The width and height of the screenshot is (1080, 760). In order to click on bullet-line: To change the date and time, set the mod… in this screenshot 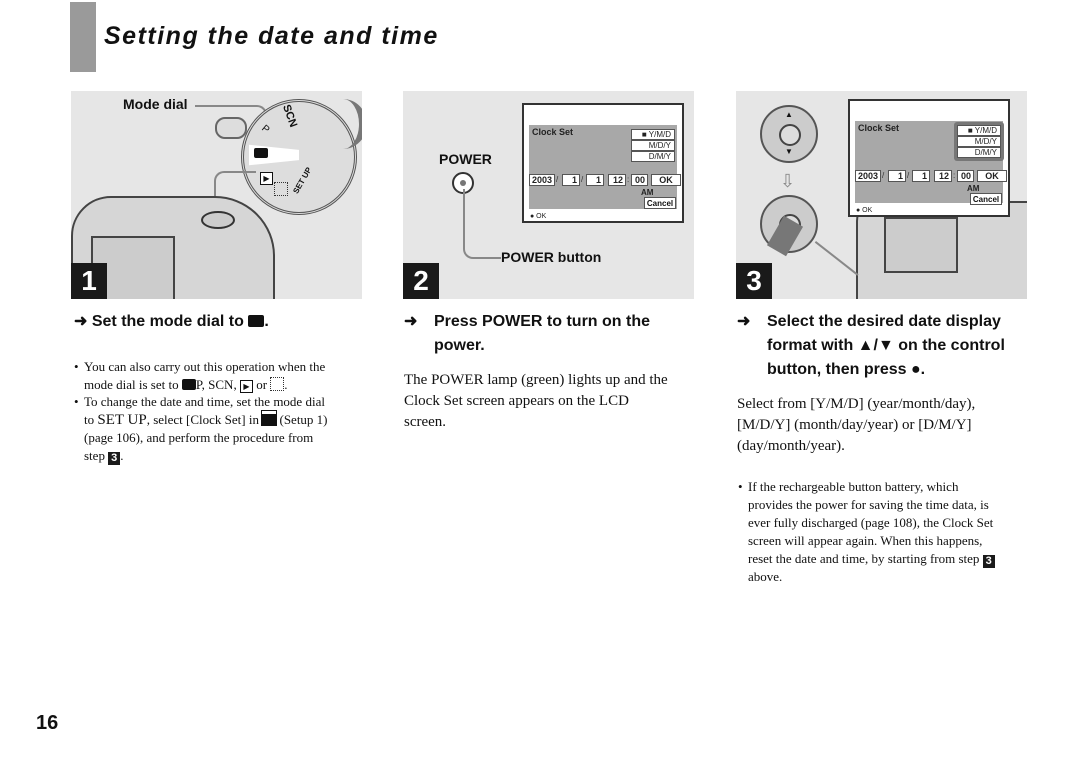, I will do `click(204, 401)`.